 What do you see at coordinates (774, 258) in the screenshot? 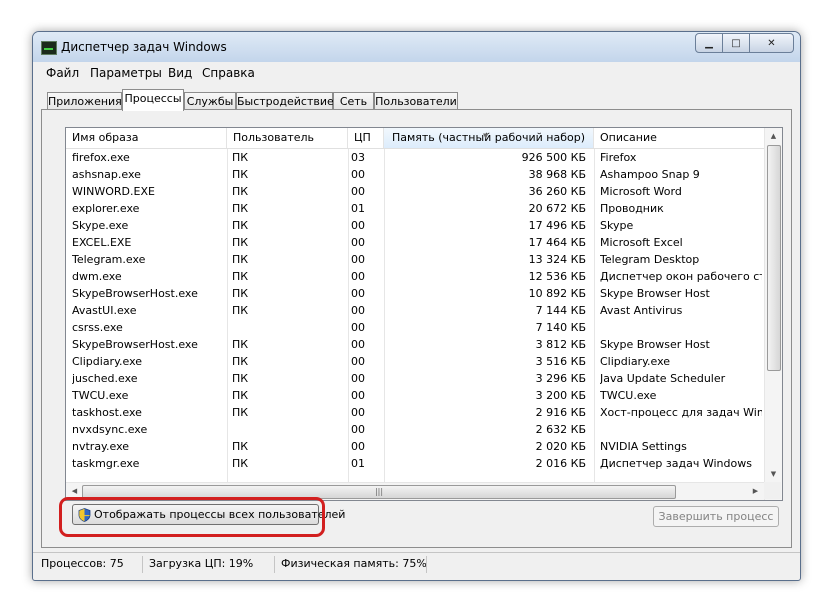
I see `vertical-scroll-thumb` at bounding box center [774, 258].